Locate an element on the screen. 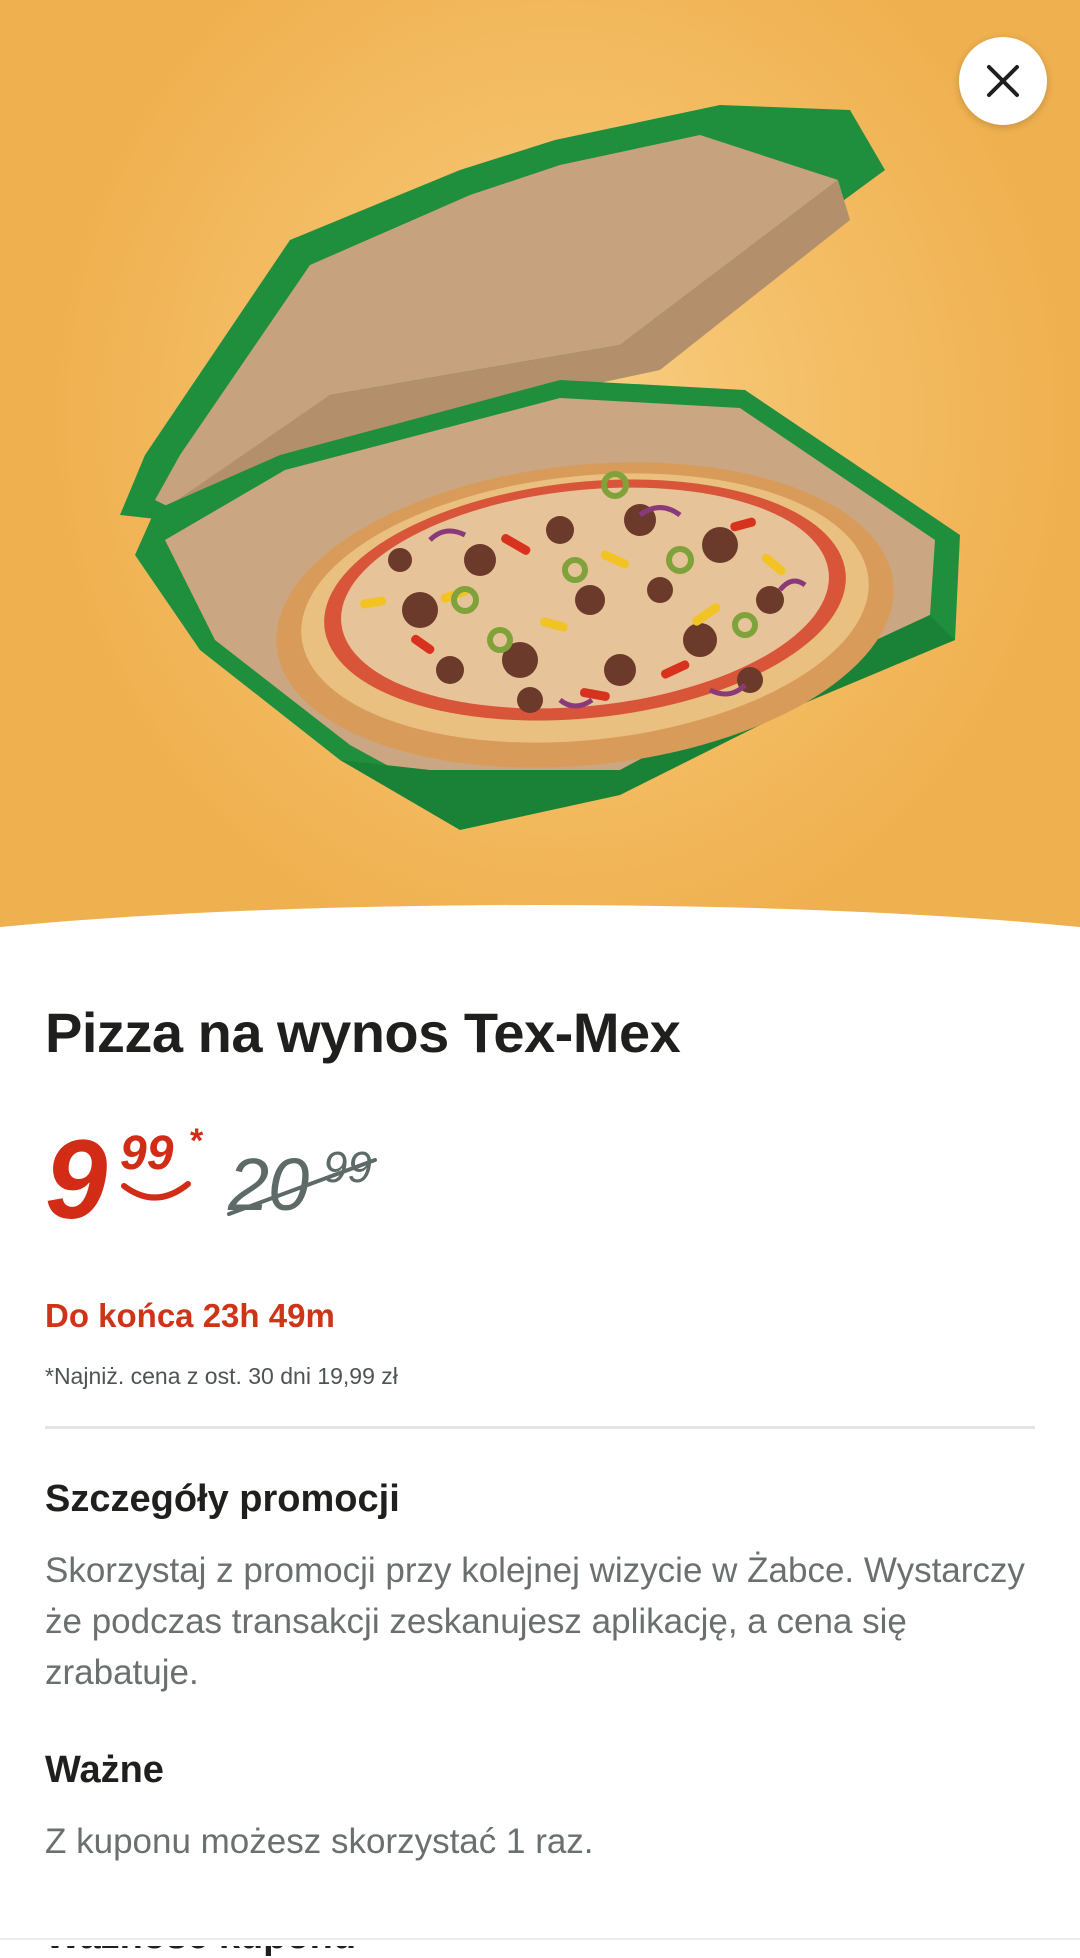 This screenshot has width=1080, height=1958. divider is located at coordinates (540, 1427).